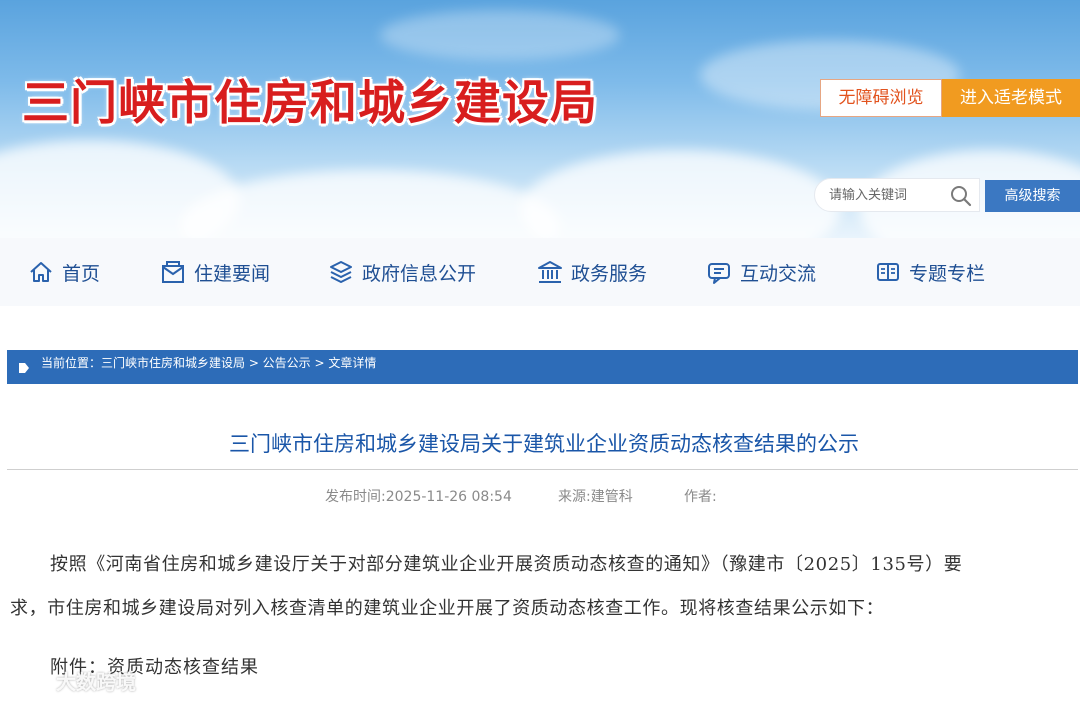 Image resolution: width=1080 pixels, height=704 pixels. Describe the element at coordinates (310, 98) in the screenshot. I see `site-title: 三门峡市住房和城乡建设局` at that location.